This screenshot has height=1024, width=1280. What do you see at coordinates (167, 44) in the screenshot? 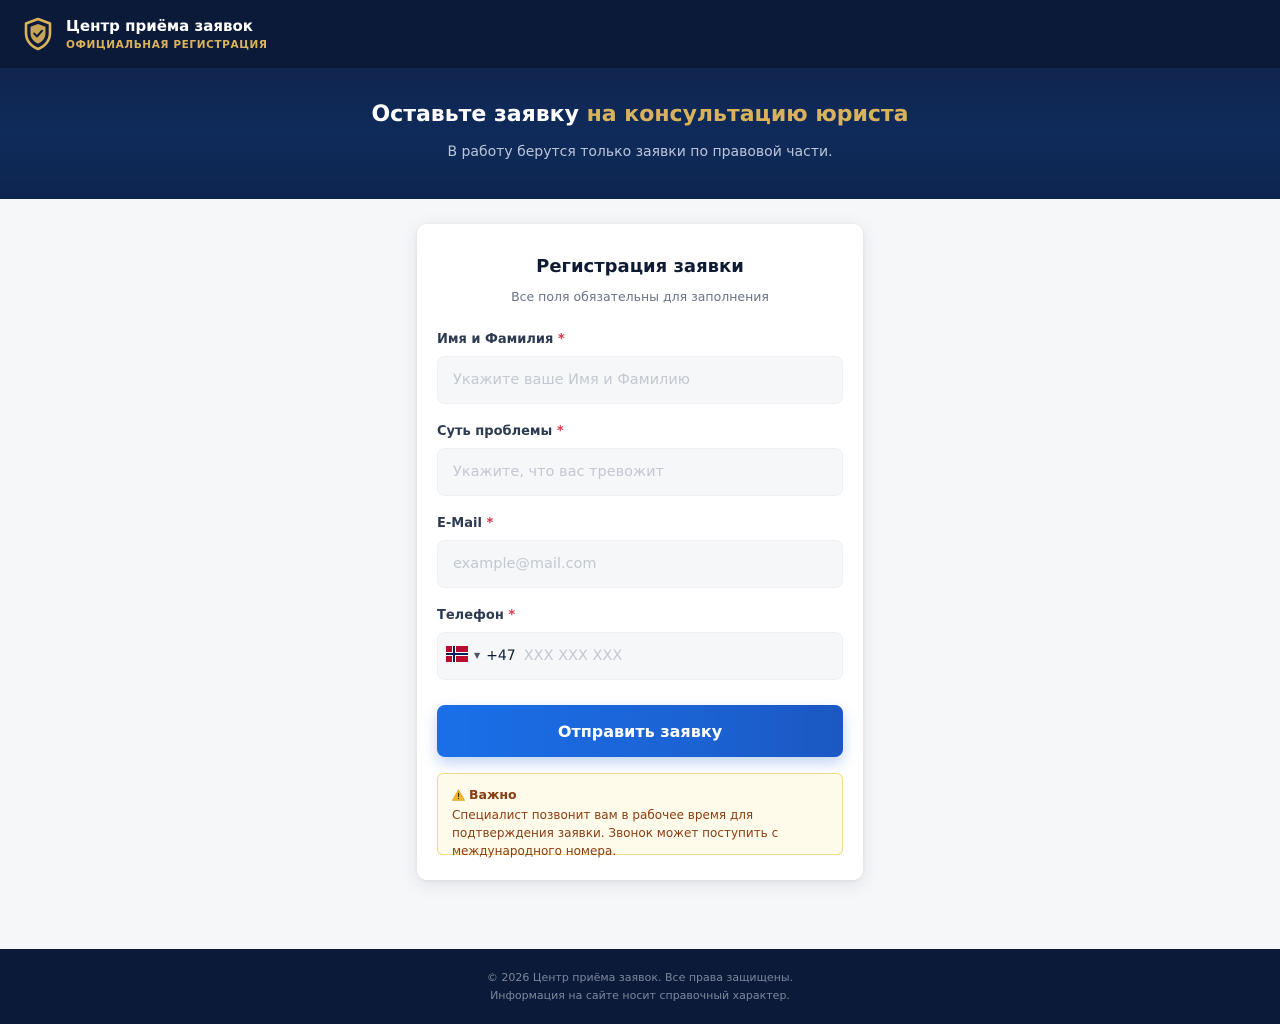
I see `brand-subtitle: ОФИЦИАЛЬНАЯ РЕГИСТРАЦИЯ` at bounding box center [167, 44].